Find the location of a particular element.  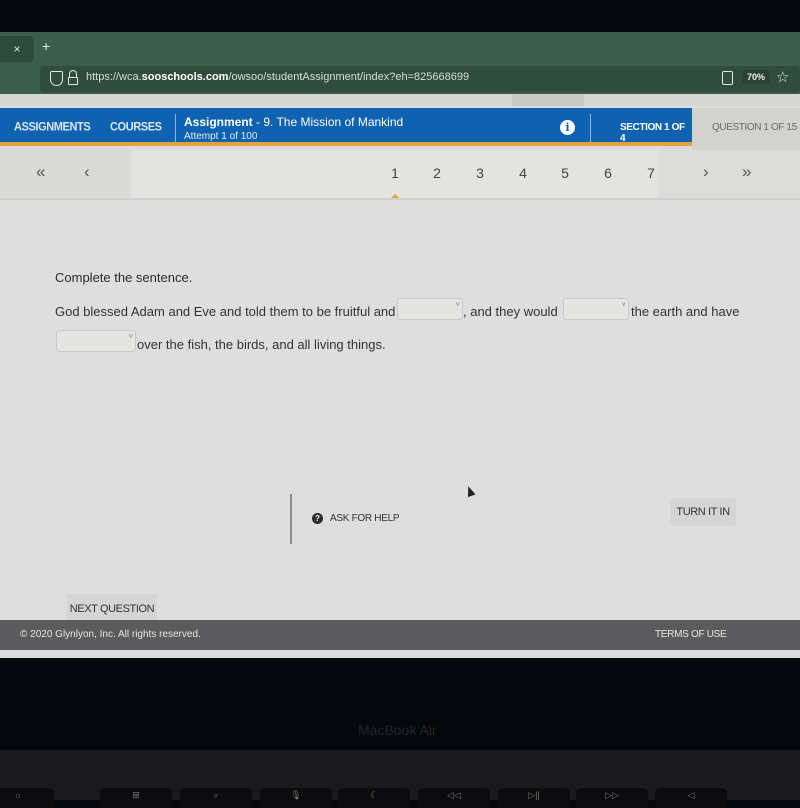

rewind-key: ◁◁ is located at coordinates (454, 798).